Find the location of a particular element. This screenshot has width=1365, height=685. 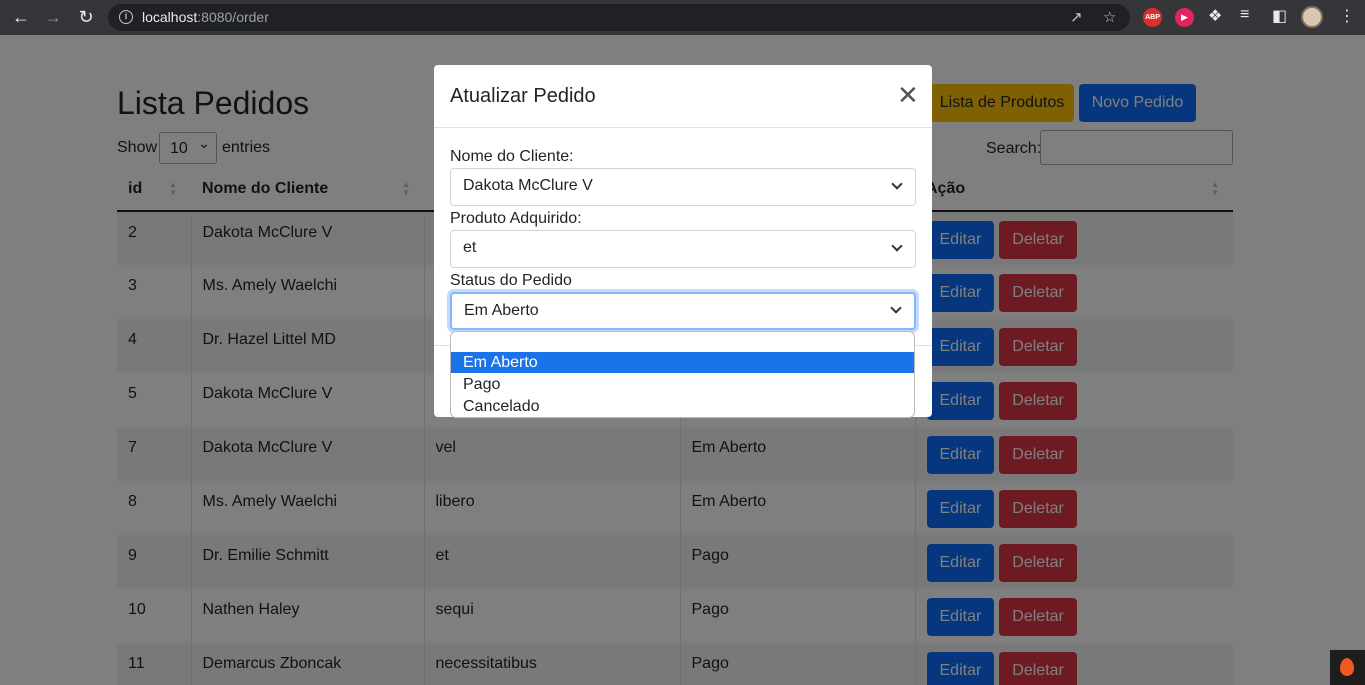

address-bar: i localhost:8080/order ↗ ☆ is located at coordinates (619, 17).